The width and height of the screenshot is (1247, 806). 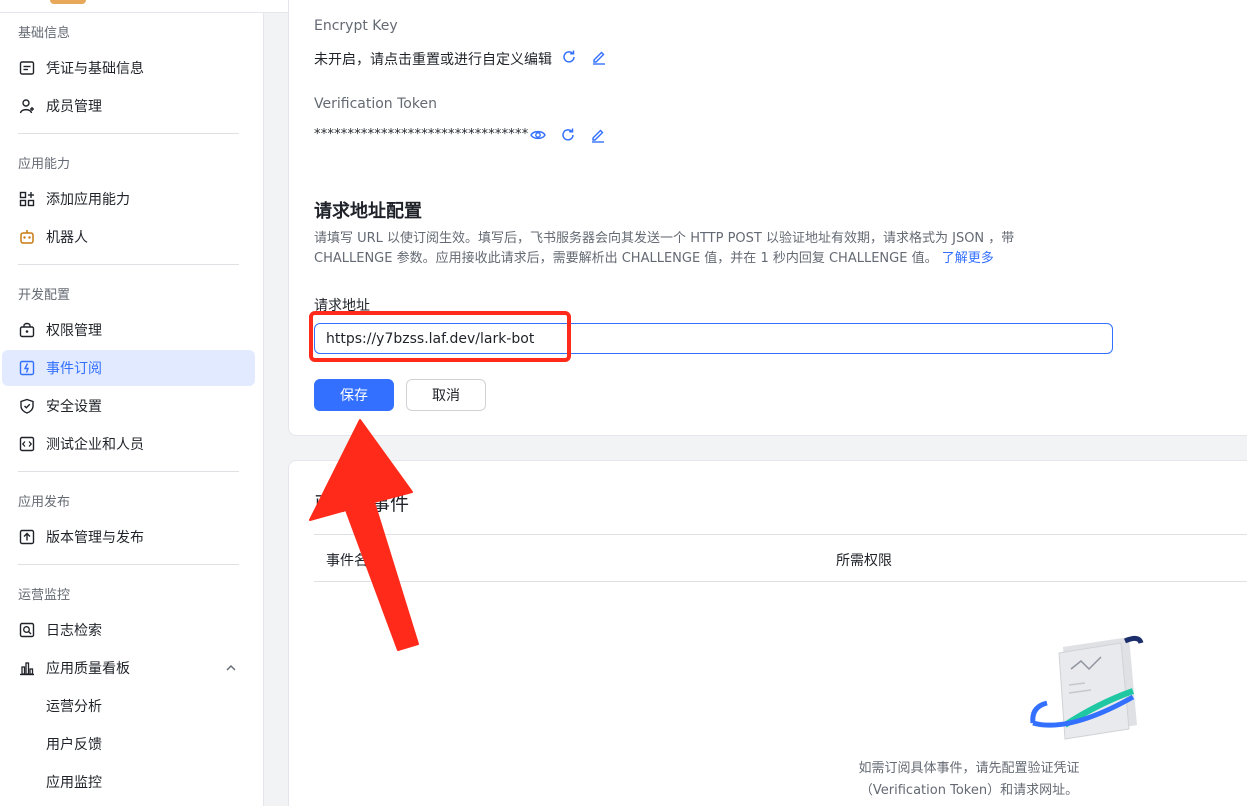 What do you see at coordinates (128, 406) in the screenshot?
I see `sidebar-item-security: 安全设置` at bounding box center [128, 406].